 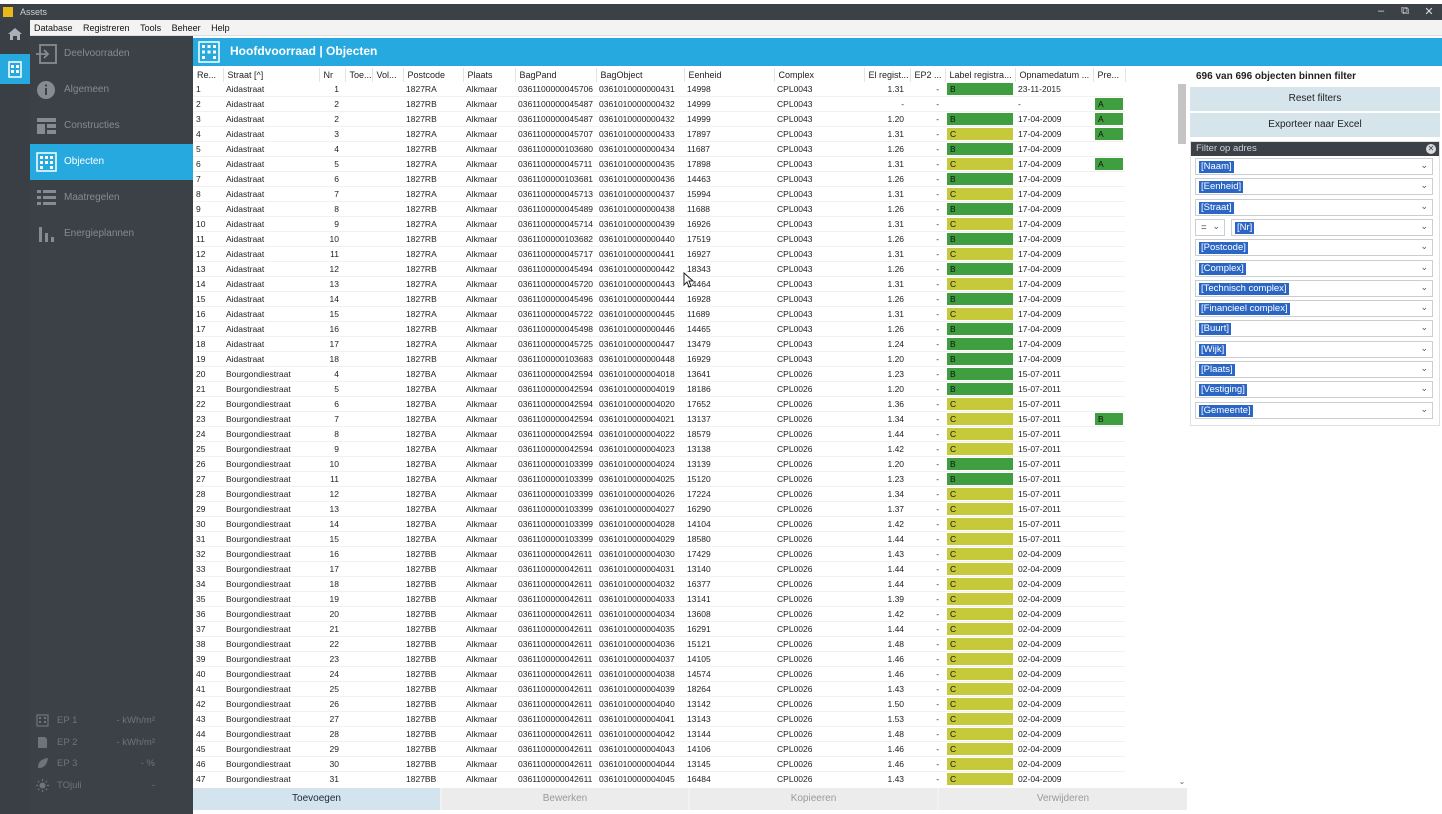 I want to click on filter-dropdown: [Financieel complex] ⌄, so click(x=1314, y=309).